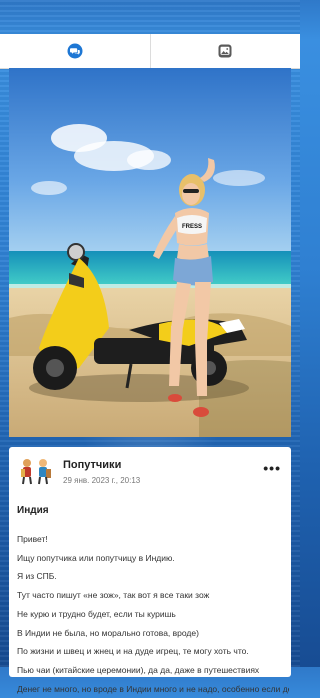 The image size is (320, 698). Describe the element at coordinates (102, 480) in the screenshot. I see `post-date: 29 янв. 2023 г., 20:13` at that location.